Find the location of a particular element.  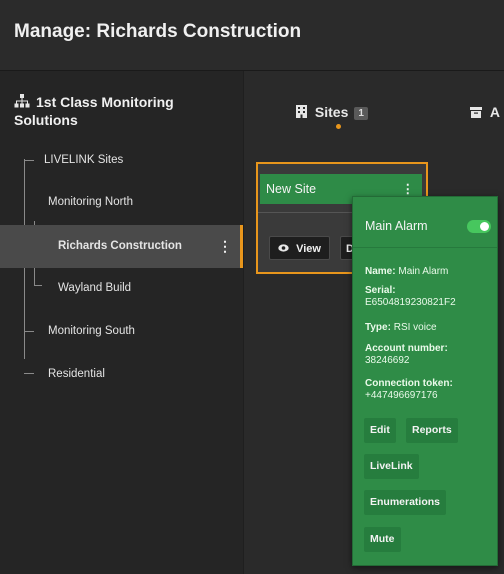

org-name: 1st Class Monitoring Solutions is located at coordinates (94, 111).